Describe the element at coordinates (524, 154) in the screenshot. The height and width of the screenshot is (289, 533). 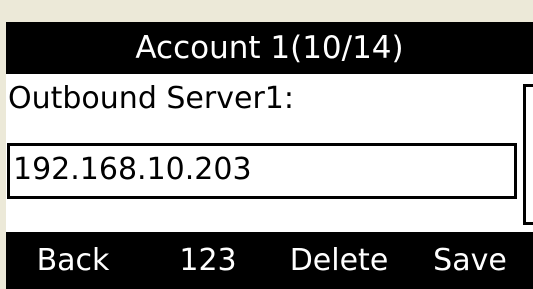
I see `scrollbar` at that location.